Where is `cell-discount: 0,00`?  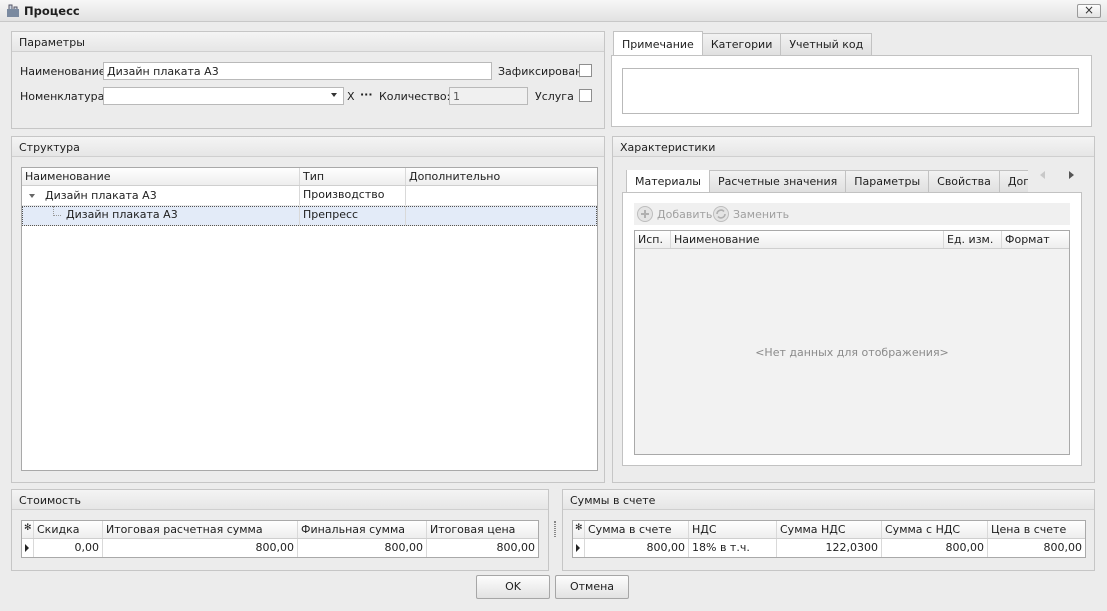 cell-discount: 0,00 is located at coordinates (68, 548).